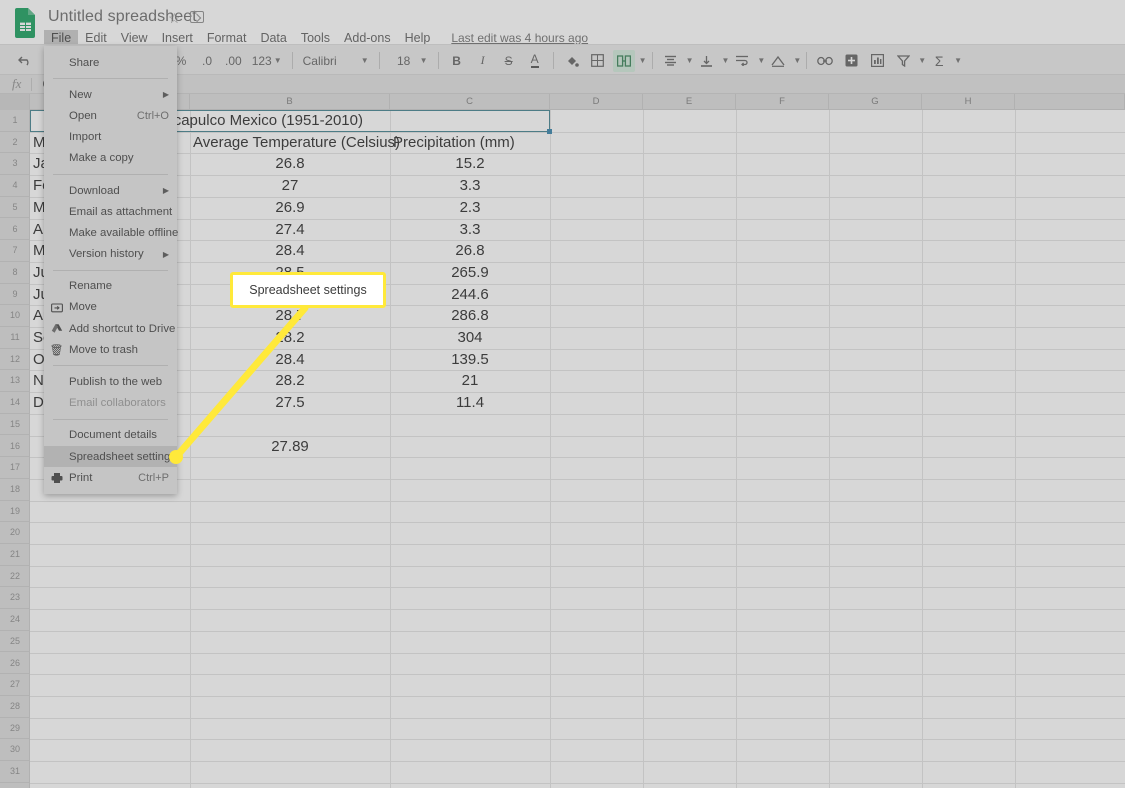  Describe the element at coordinates (15, 447) in the screenshot. I see `row-header-16: 16` at that location.